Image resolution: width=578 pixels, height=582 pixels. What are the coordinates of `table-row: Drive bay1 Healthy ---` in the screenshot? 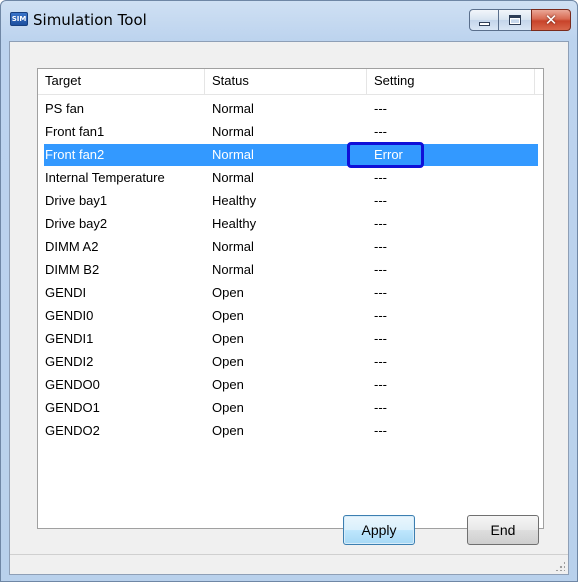 It's located at (290, 201).